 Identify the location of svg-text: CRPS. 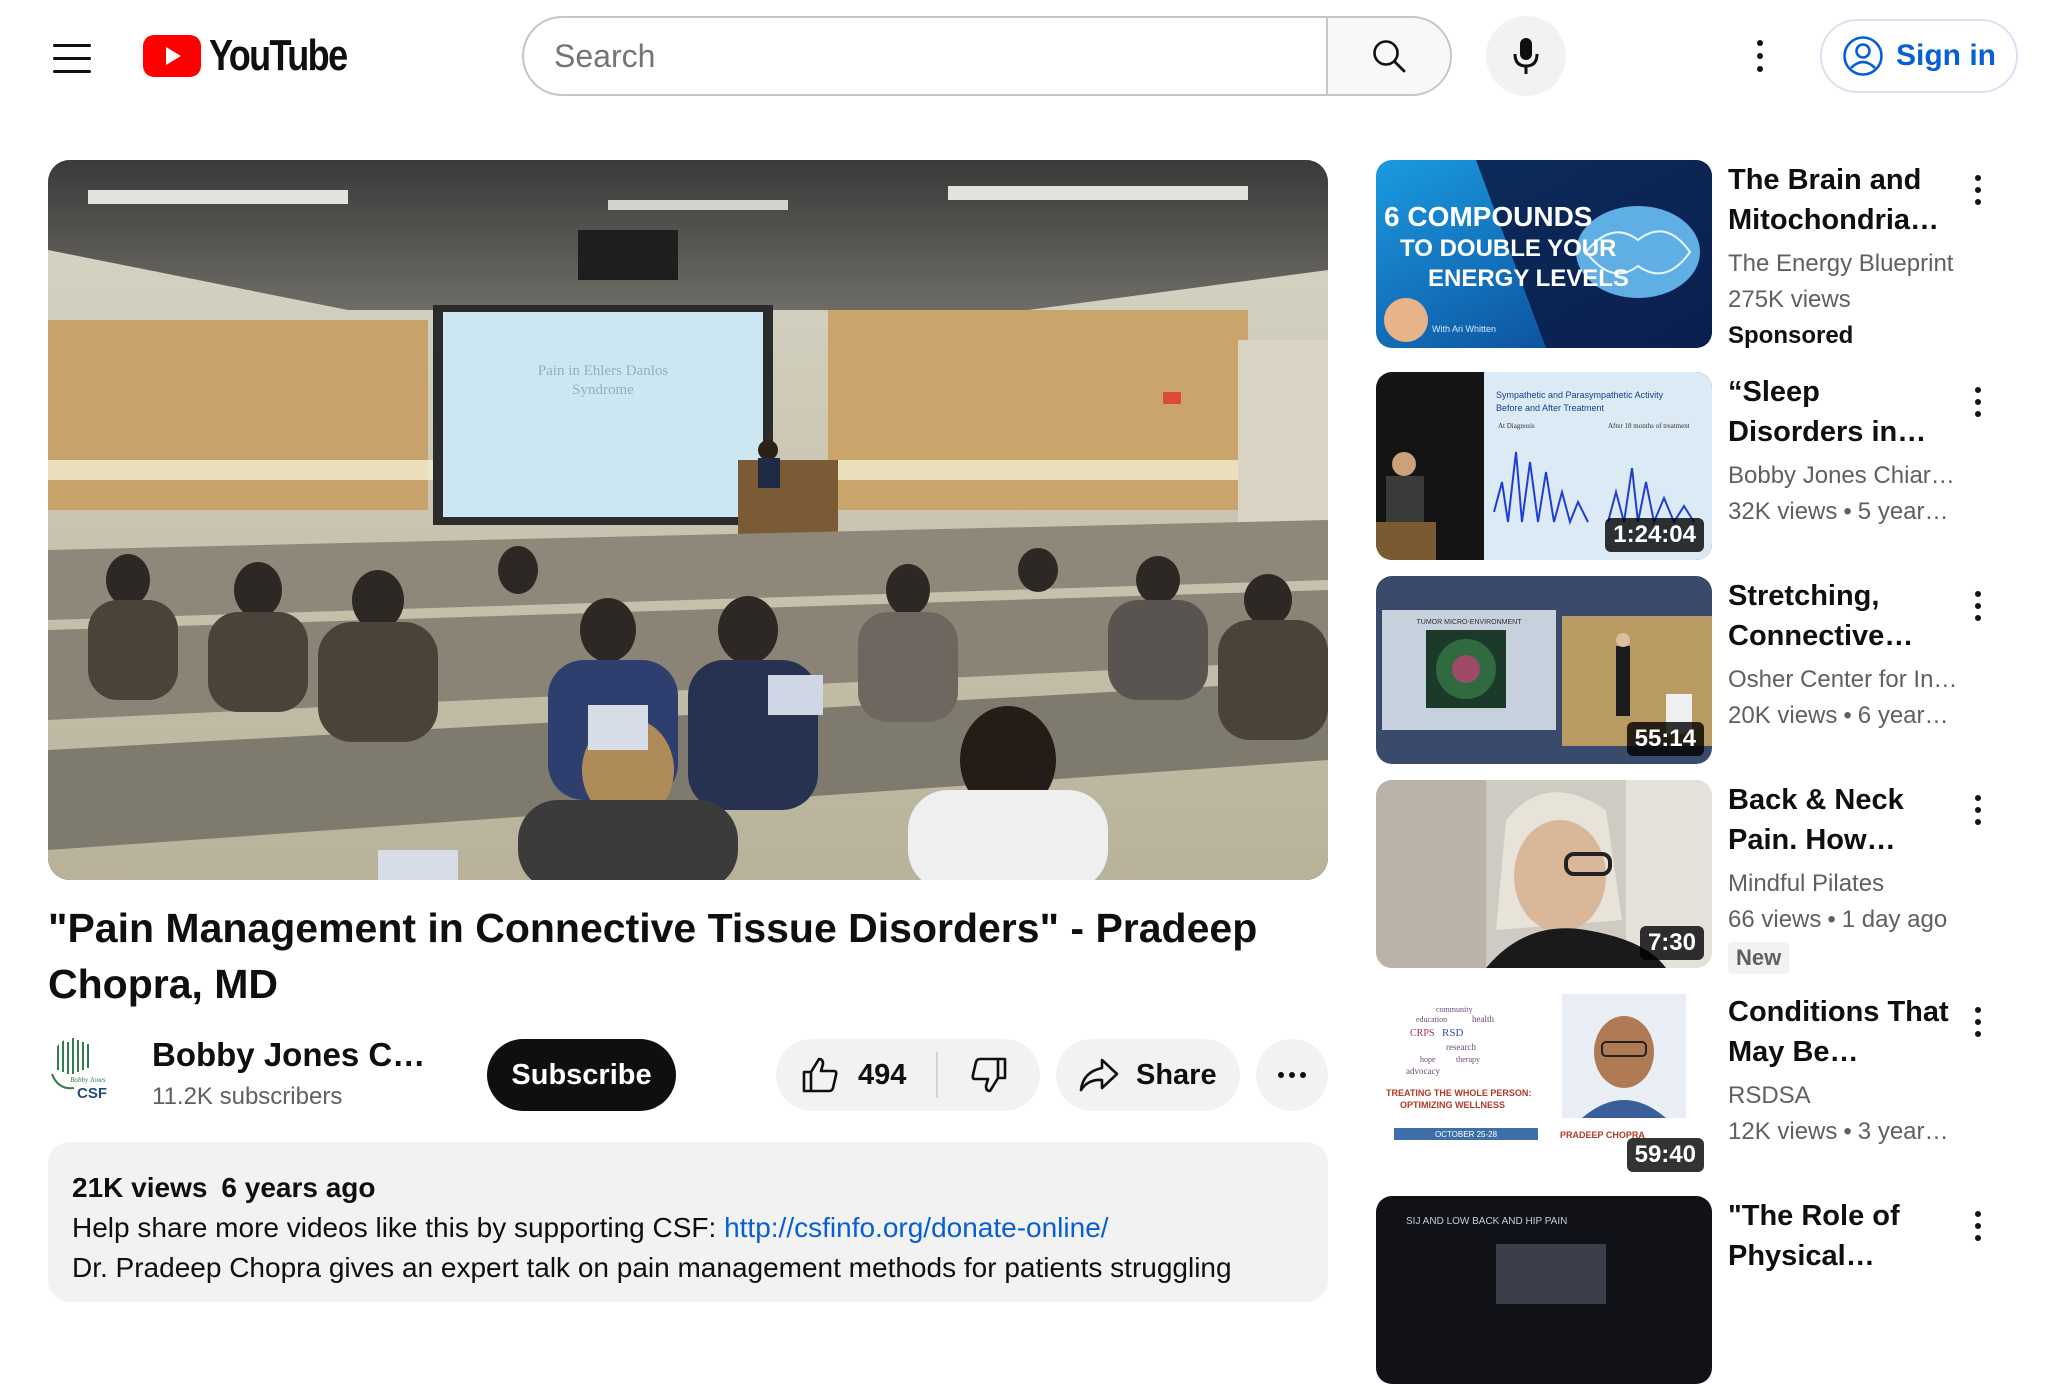
(1422, 1033).